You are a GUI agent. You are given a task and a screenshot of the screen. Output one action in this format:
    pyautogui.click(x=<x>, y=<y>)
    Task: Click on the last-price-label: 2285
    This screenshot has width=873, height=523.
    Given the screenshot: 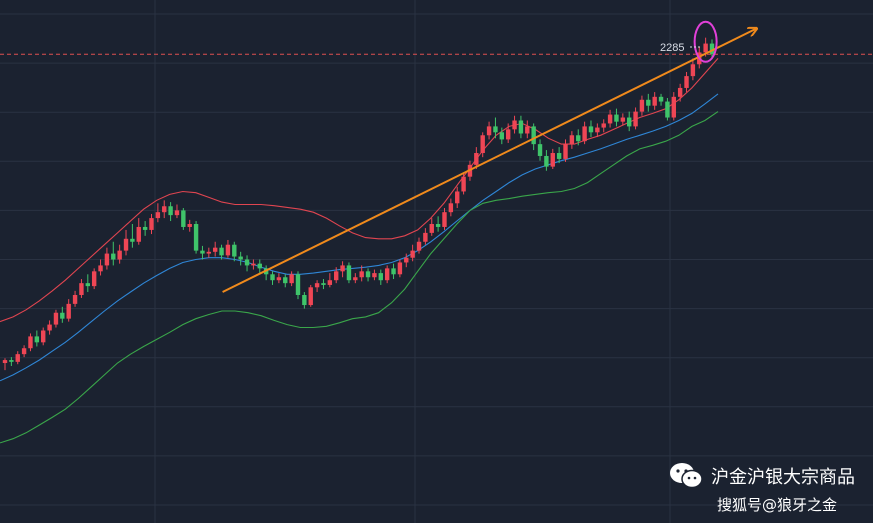 What is the action you would take?
    pyautogui.click(x=672, y=48)
    